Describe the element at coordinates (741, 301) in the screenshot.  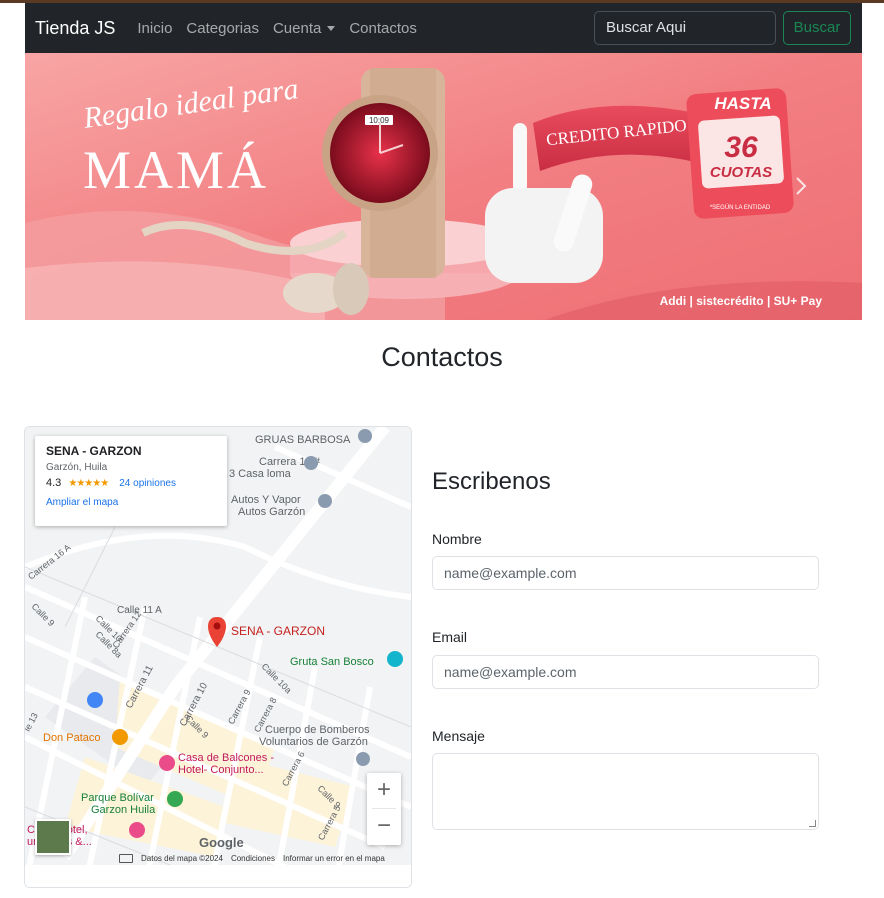
I see `banner-partners: Addi | sistecrédito | SU+ Pay` at that location.